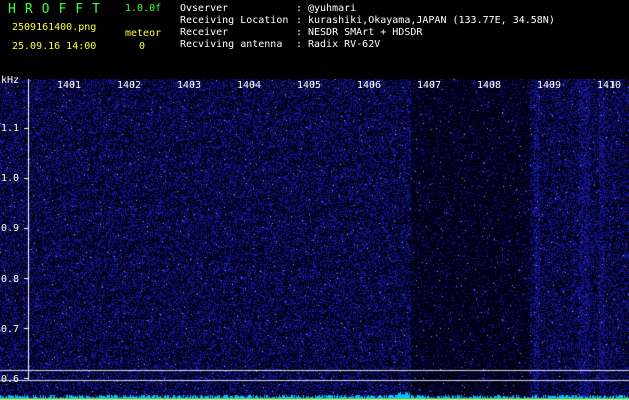  What do you see at coordinates (268, 8) in the screenshot?
I see `info-observer: Ovserver: @yuhmari` at bounding box center [268, 8].